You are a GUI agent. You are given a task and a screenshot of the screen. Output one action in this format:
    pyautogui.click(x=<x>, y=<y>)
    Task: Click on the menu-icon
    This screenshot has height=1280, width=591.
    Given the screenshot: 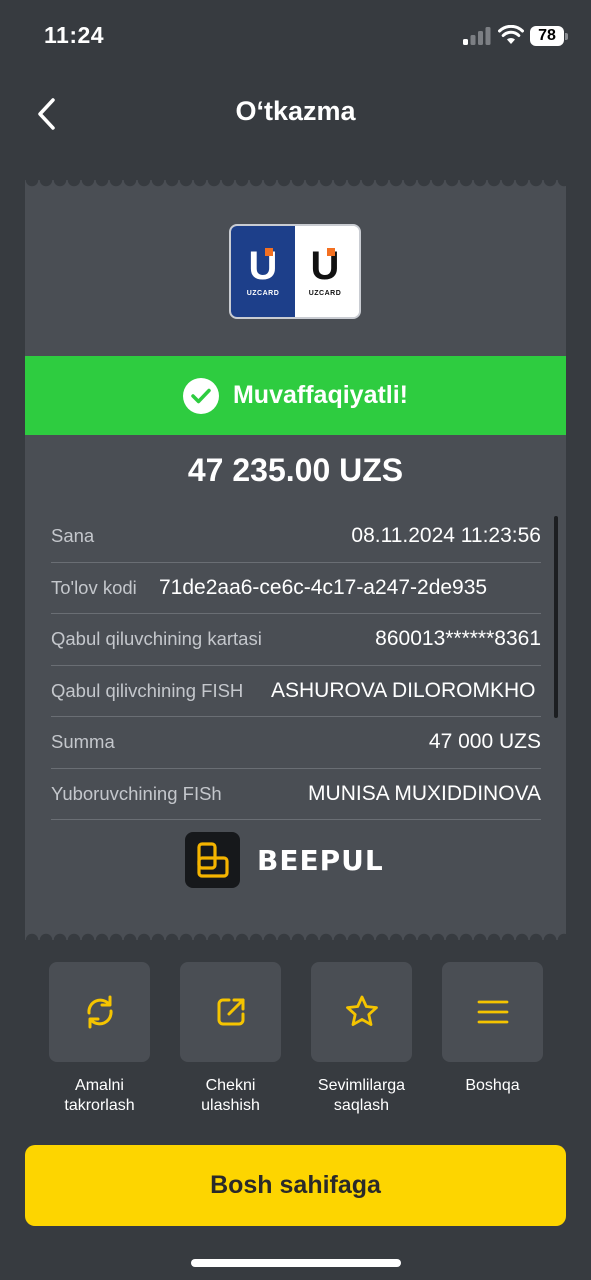 What is the action you would take?
    pyautogui.click(x=492, y=1012)
    